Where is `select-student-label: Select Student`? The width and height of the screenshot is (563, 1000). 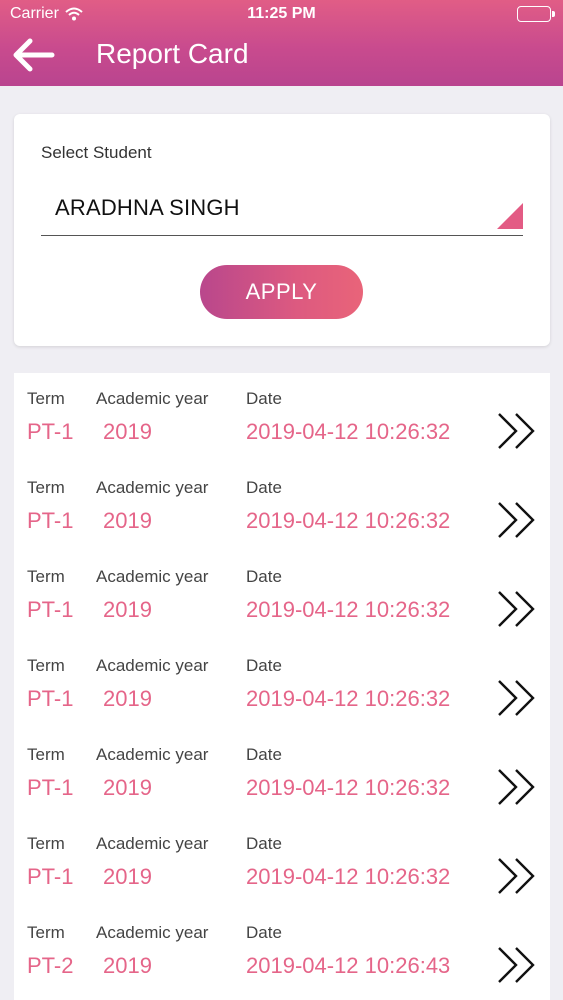
select-student-label: Select Student is located at coordinates (96, 152).